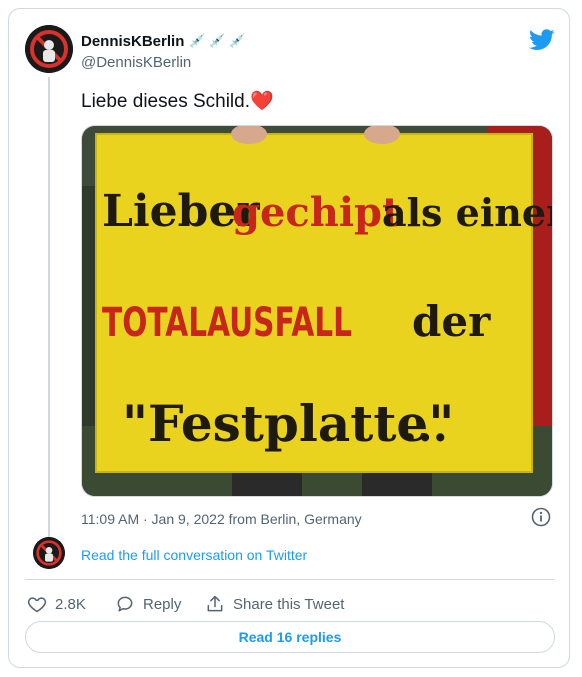 This screenshot has width=582, height=677. I want to click on sign-text-gechipt: gechipt, so click(316, 212).